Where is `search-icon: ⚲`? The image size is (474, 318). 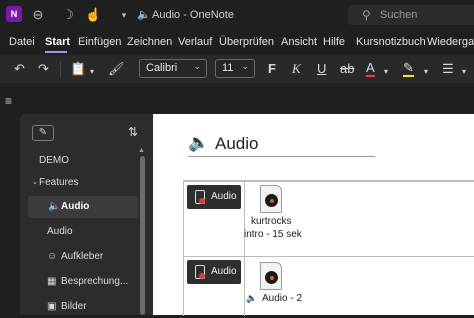
search-icon: ⚲ is located at coordinates (366, 15).